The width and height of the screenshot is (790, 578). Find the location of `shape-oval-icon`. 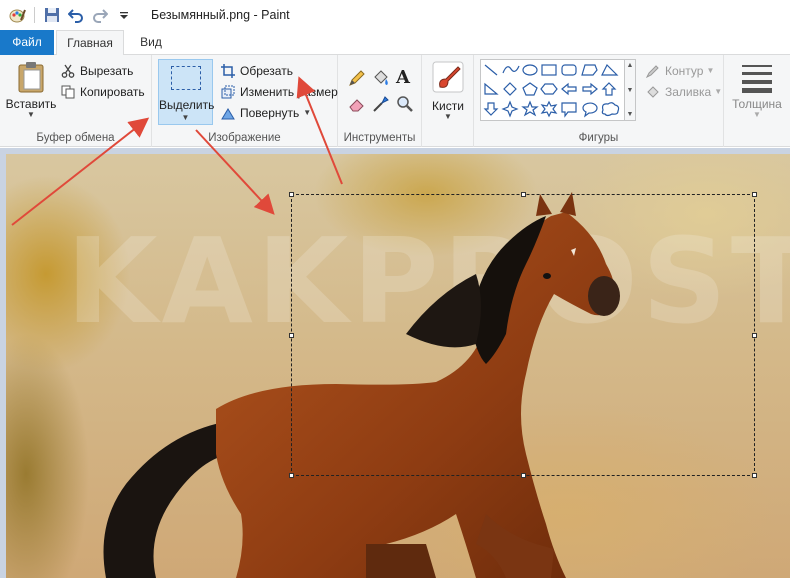

shape-oval-icon is located at coordinates (530, 70).